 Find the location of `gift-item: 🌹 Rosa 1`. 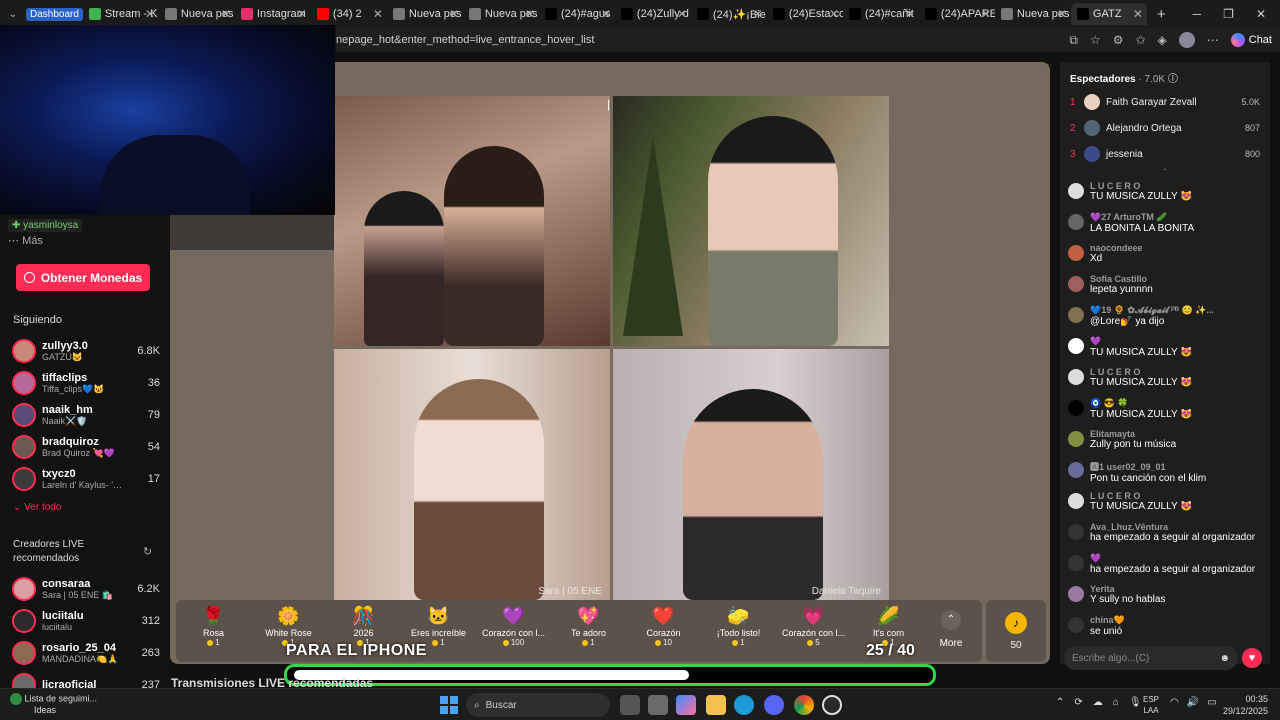

gift-item: 🌹 Rosa 1 is located at coordinates (213, 625).